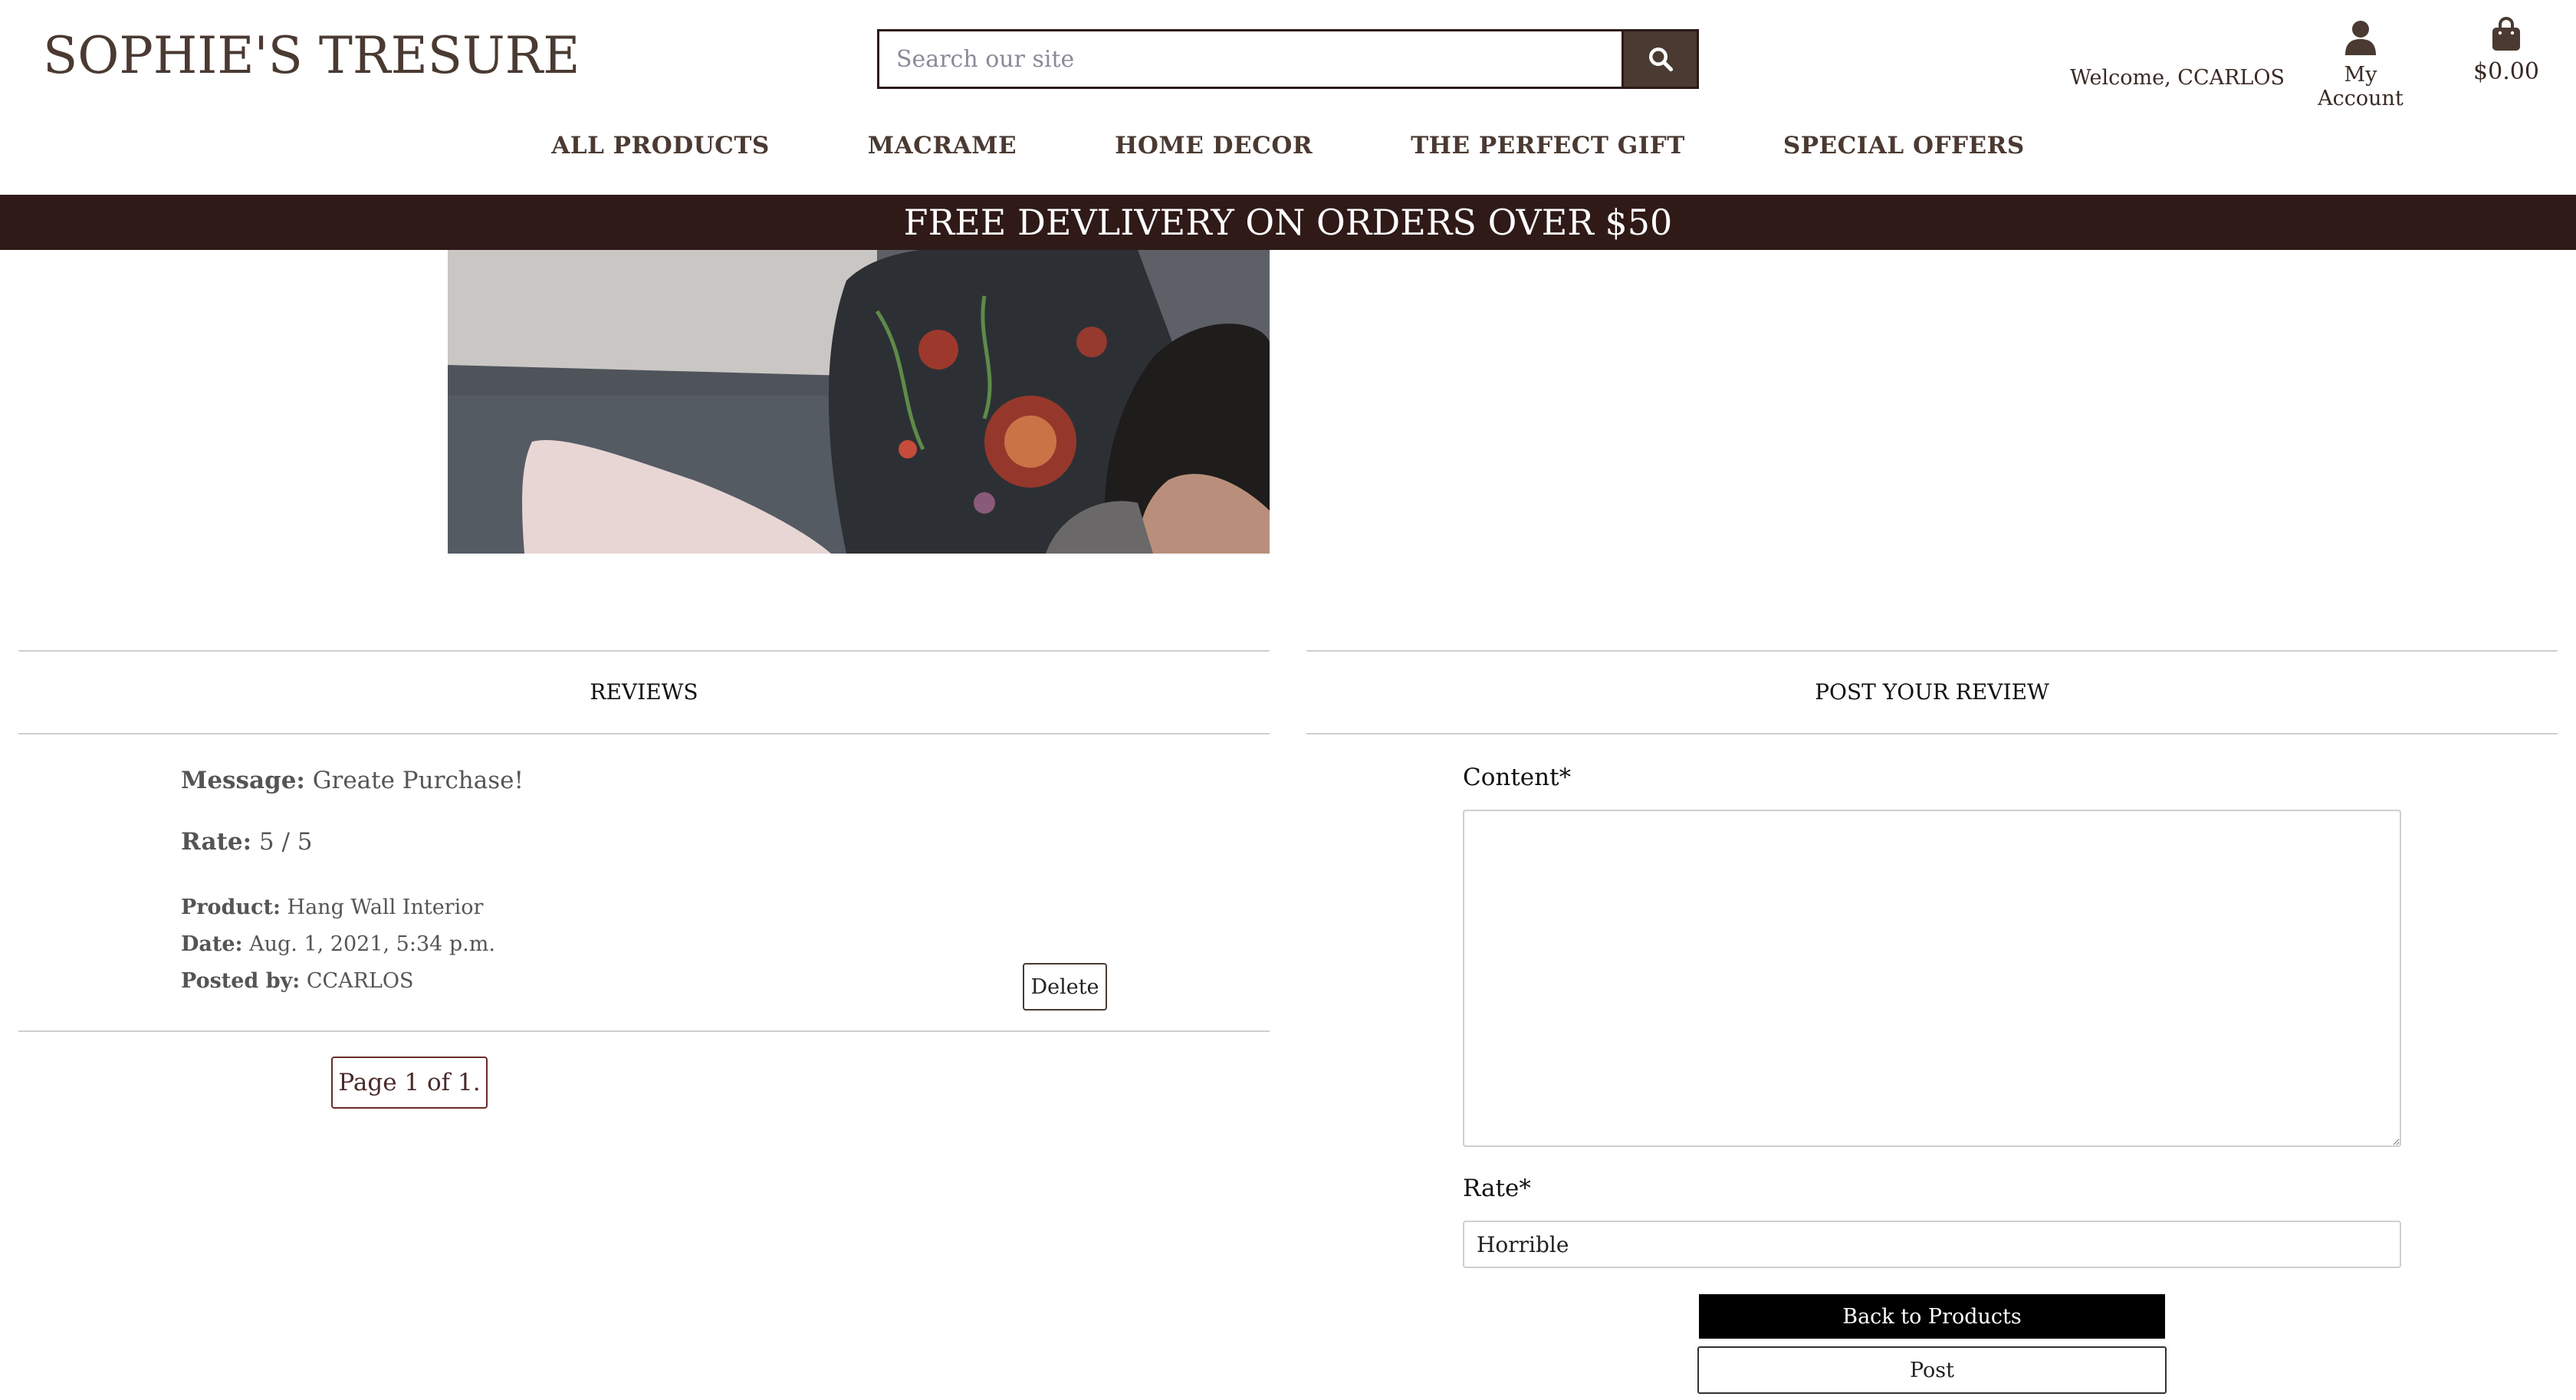 This screenshot has width=2576, height=1400. What do you see at coordinates (1214, 151) in the screenshot?
I see `nav-home-decor: HOME DECOR` at bounding box center [1214, 151].